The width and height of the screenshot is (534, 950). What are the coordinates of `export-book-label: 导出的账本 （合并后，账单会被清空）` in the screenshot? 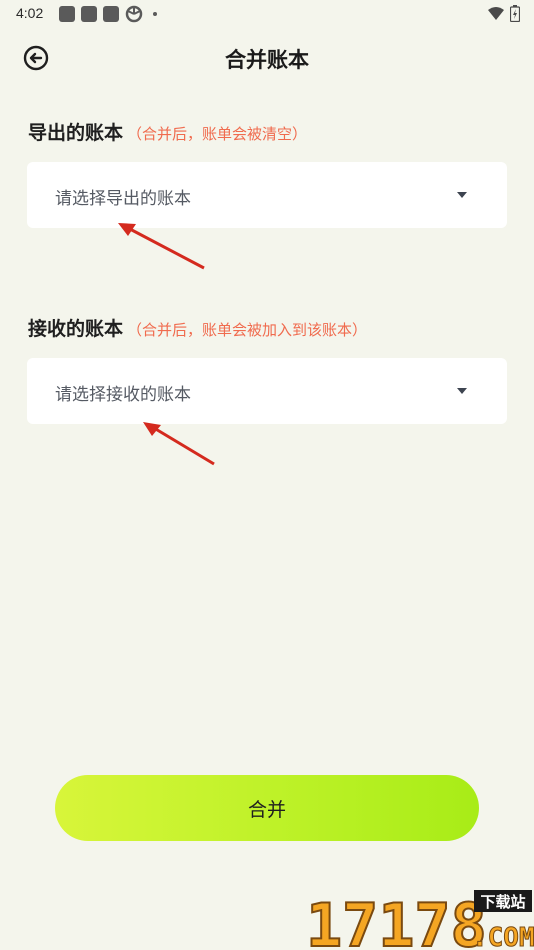 It's located at (167, 131).